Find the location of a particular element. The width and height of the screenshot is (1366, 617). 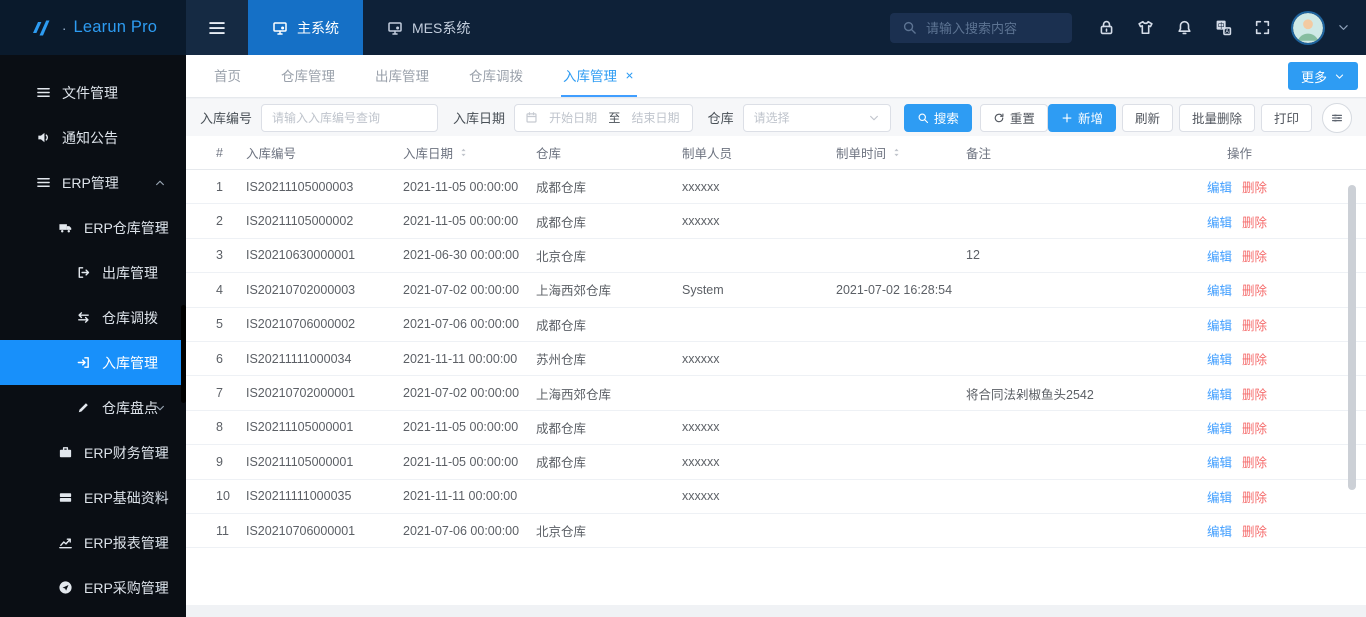

column-header-6: 制单时间 is located at coordinates (901, 152).